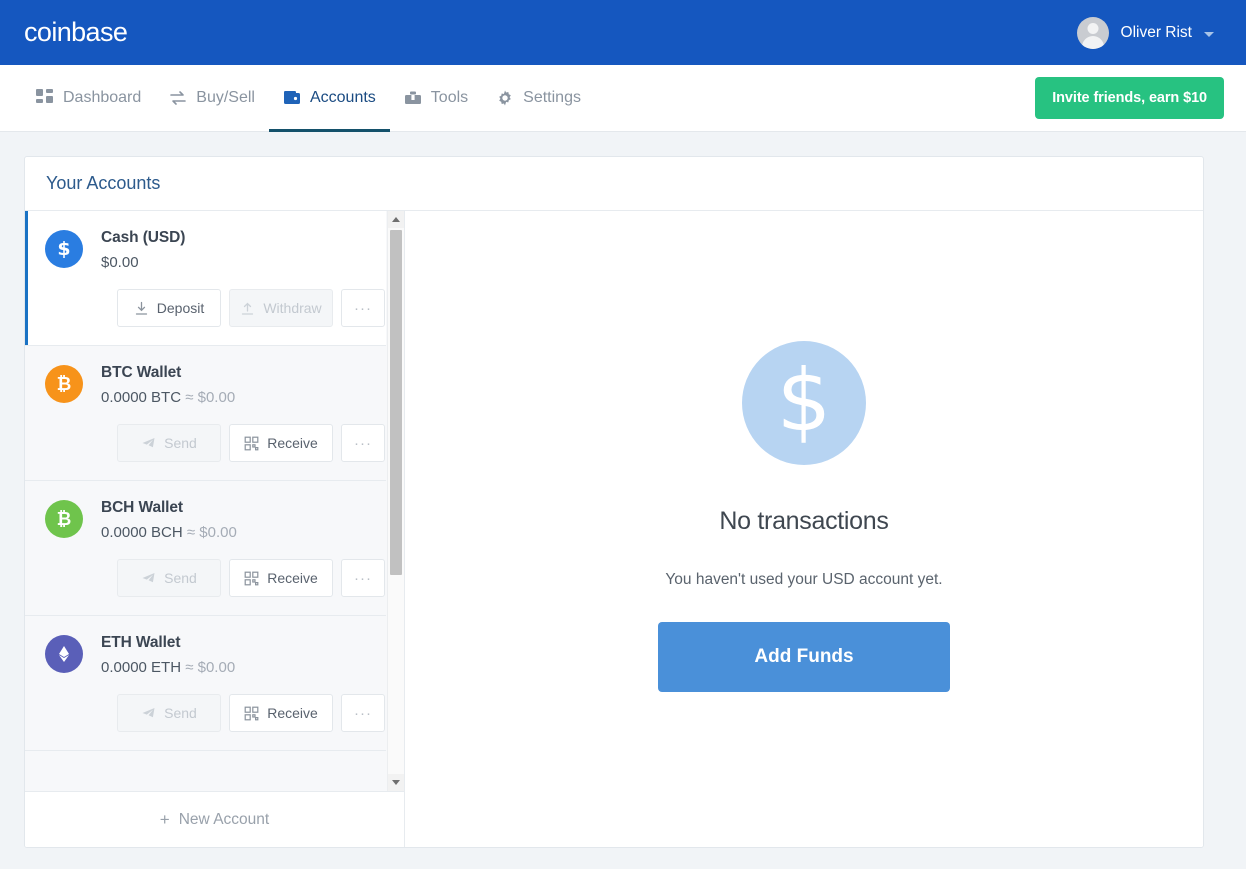  Describe the element at coordinates (396, 219) in the screenshot. I see `scroll-up-arrow-icon` at that location.